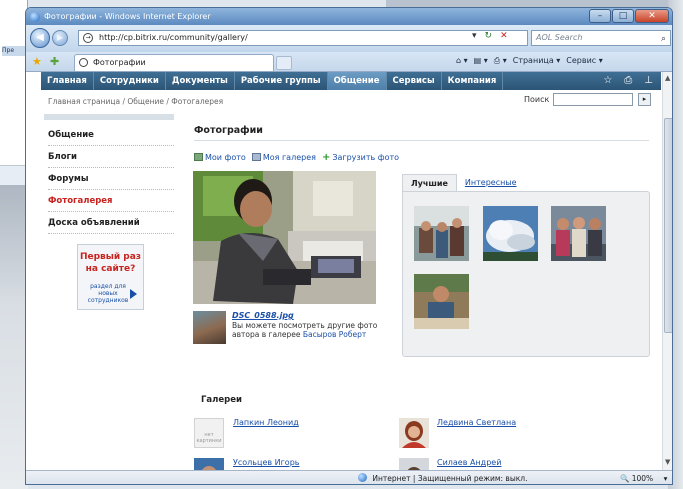 The width and height of the screenshot is (683, 489). I want to click on gallery-link: Ледвина Светлана, so click(476, 422).